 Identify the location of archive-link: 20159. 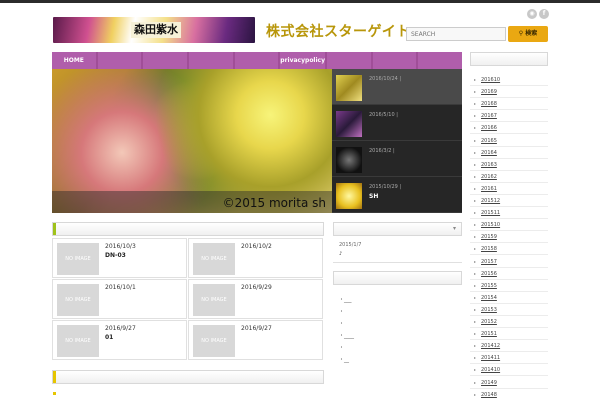
(489, 237).